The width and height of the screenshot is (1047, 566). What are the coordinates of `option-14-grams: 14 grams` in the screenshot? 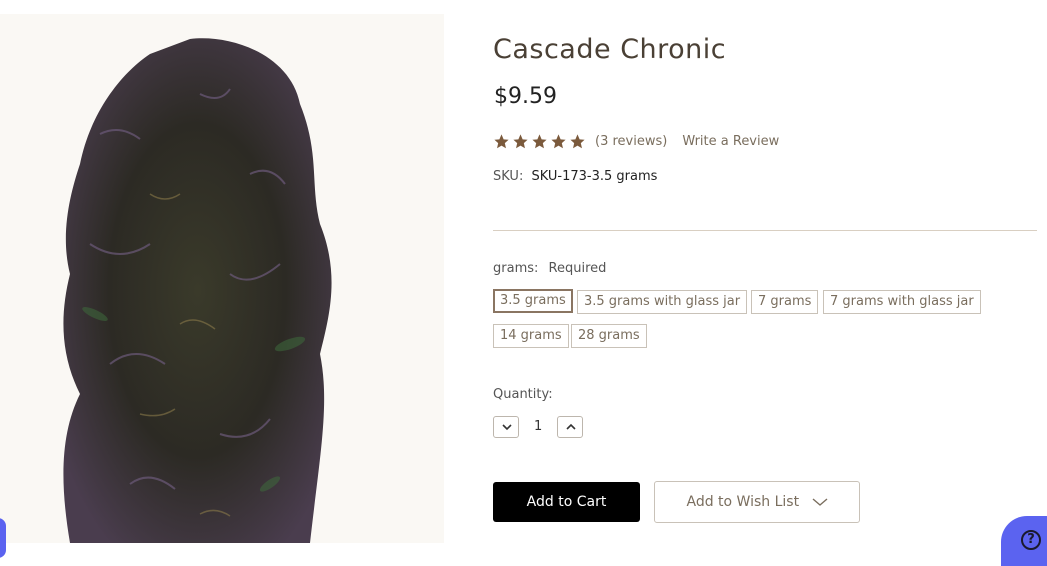 It's located at (531, 336).